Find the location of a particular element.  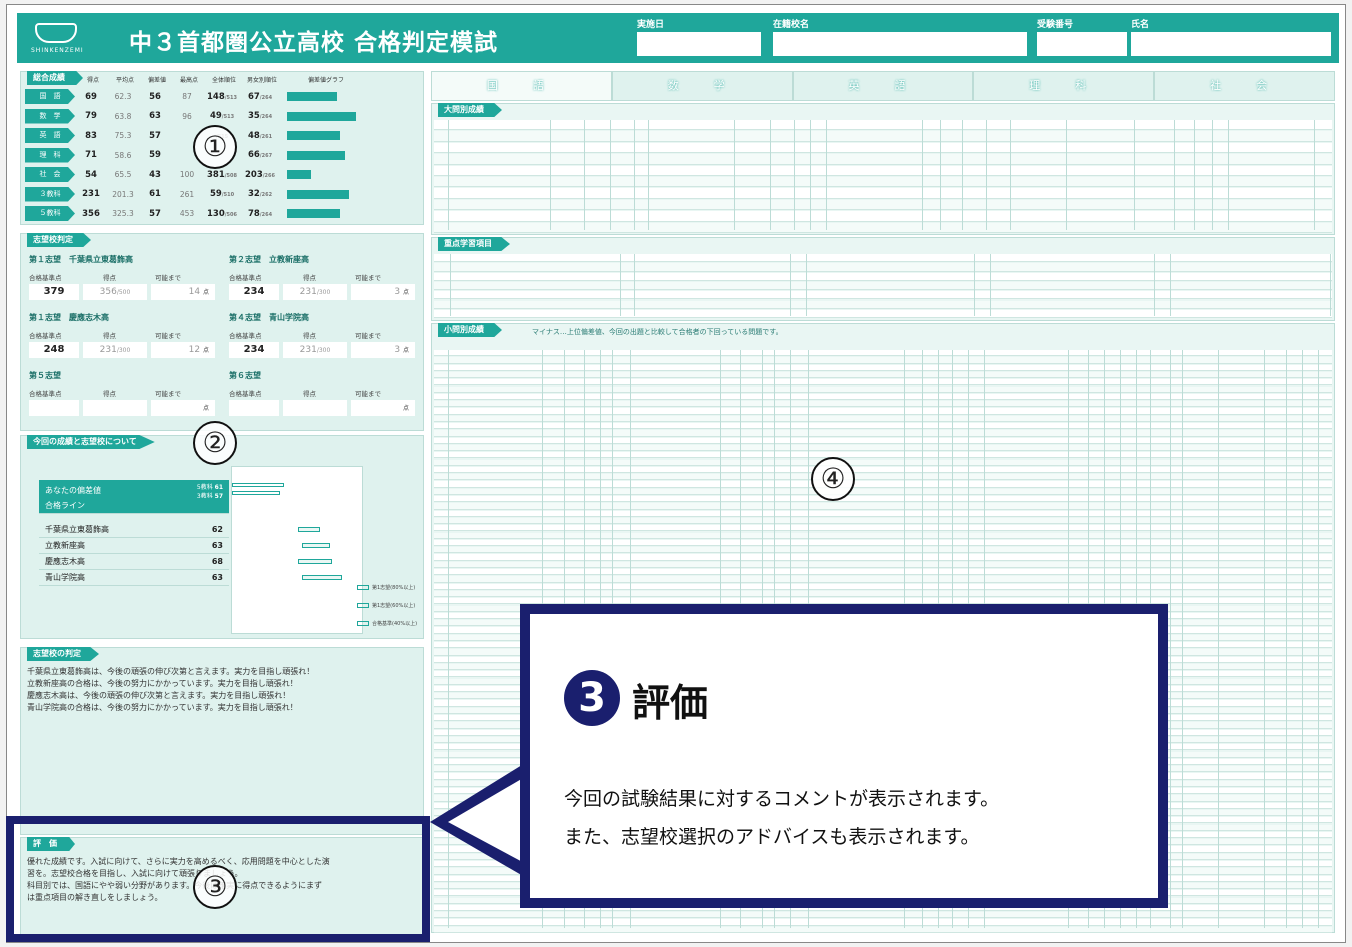

rank: 381/508 is located at coordinates (221, 174).